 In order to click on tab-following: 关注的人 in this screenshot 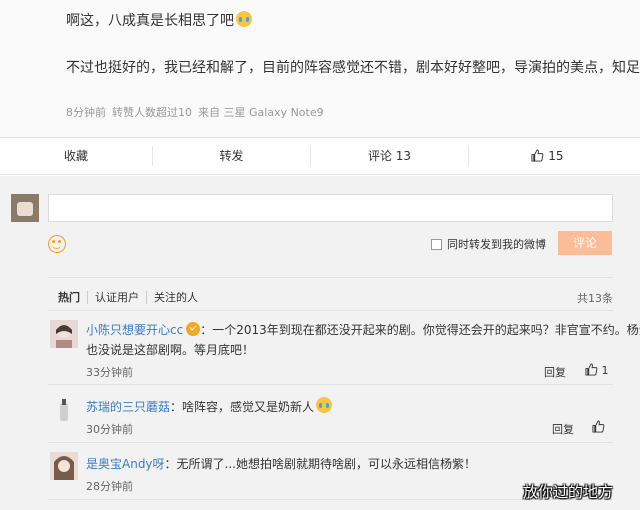, I will do `click(179, 297)`.